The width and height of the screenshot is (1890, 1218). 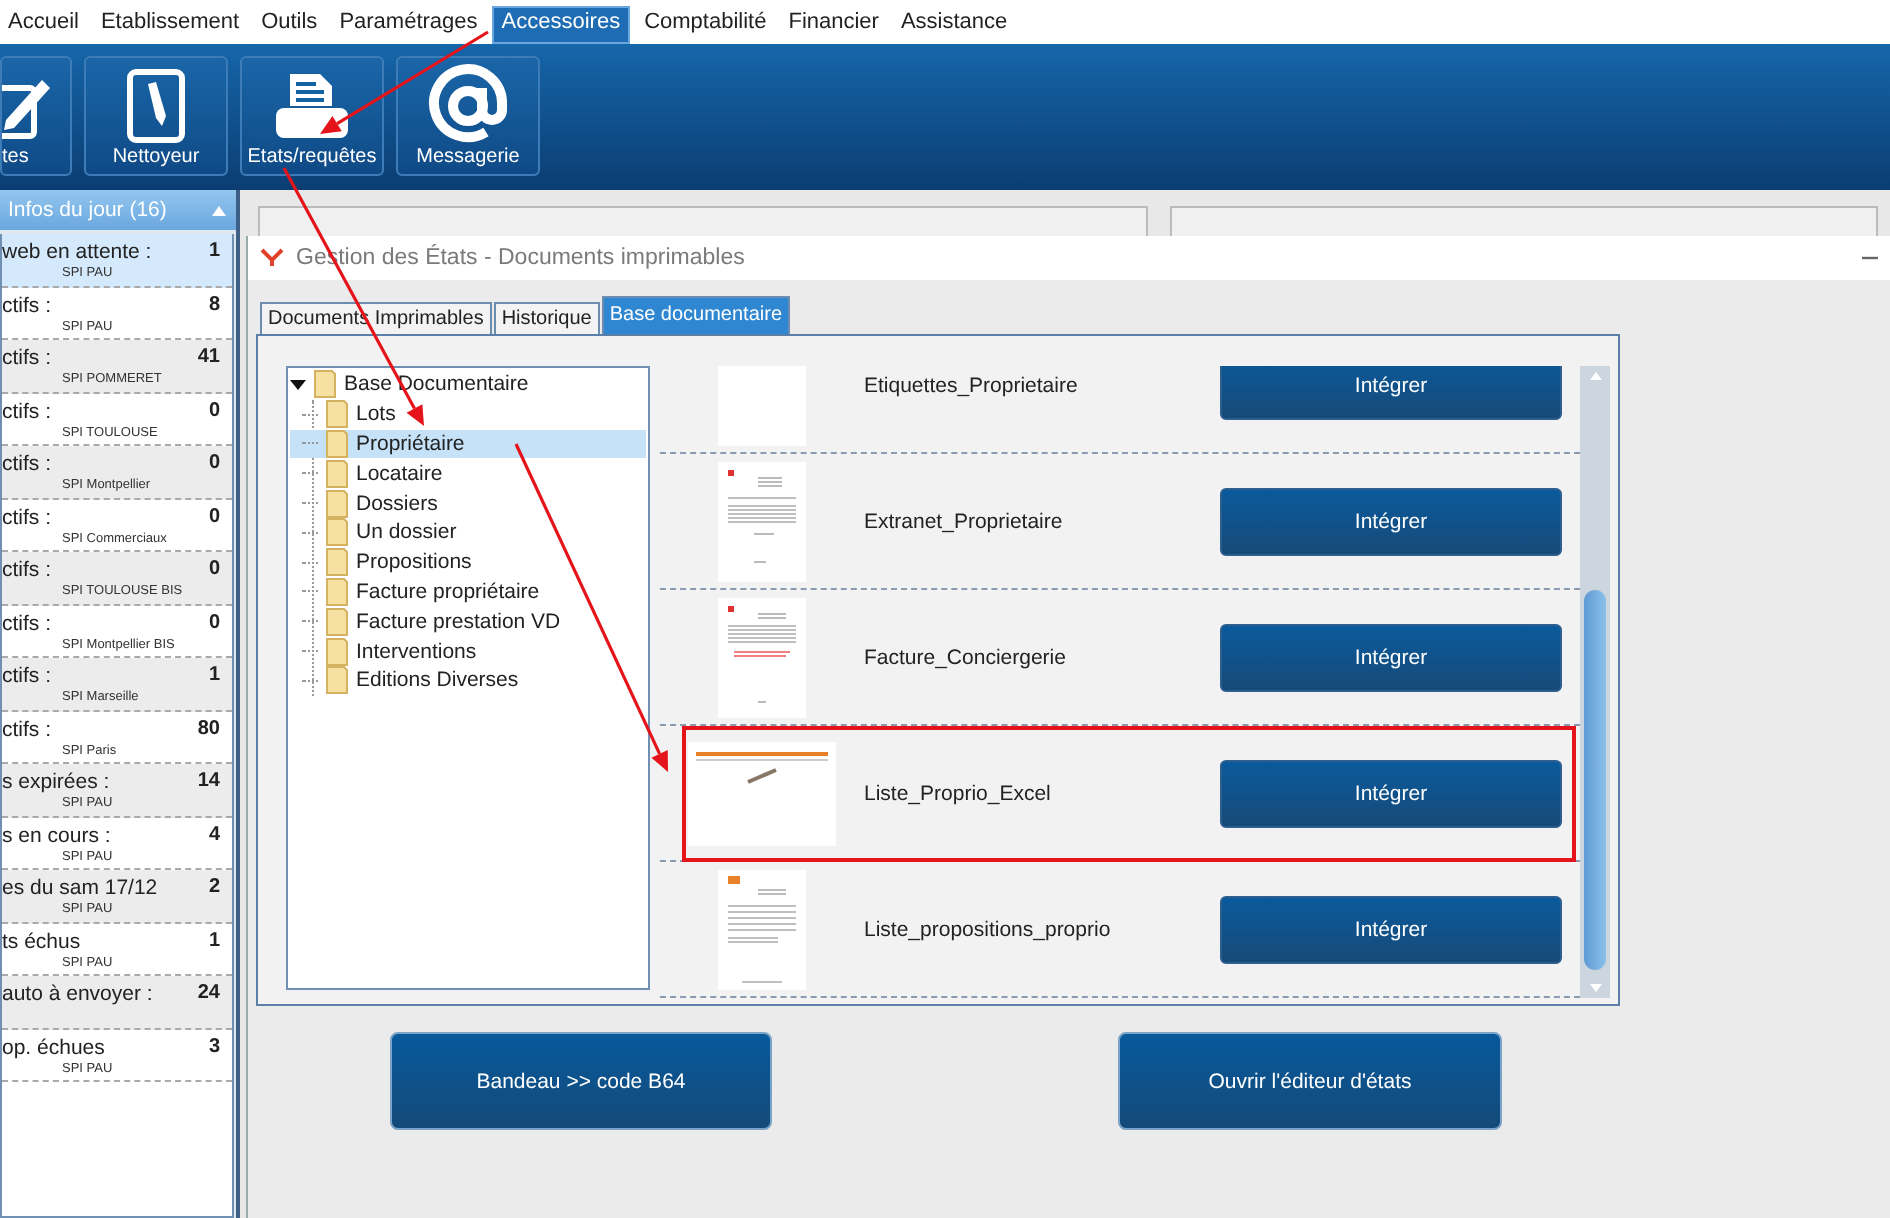 What do you see at coordinates (954, 26) in the screenshot?
I see `menu-item: Assistance` at bounding box center [954, 26].